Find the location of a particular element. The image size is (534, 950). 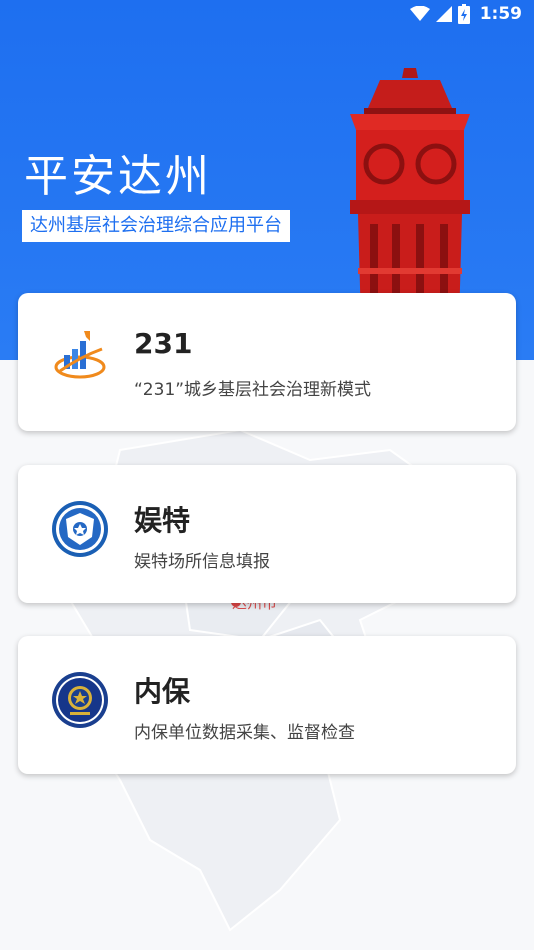

card-description: 娱特场所信息填报 is located at coordinates (202, 562).